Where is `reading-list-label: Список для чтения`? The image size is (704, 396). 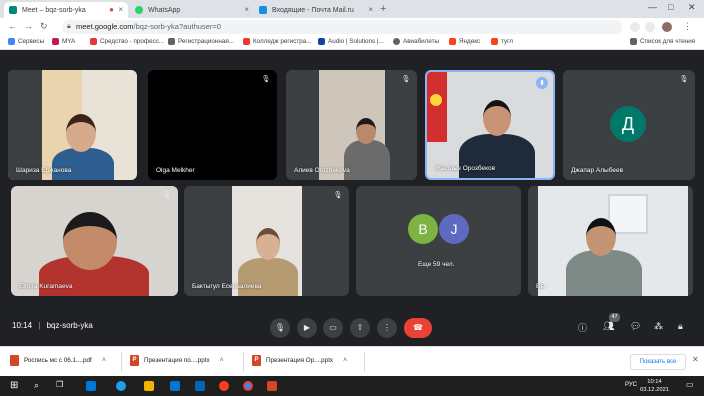
reading-list-label: Список для чтения is located at coordinates (668, 41).